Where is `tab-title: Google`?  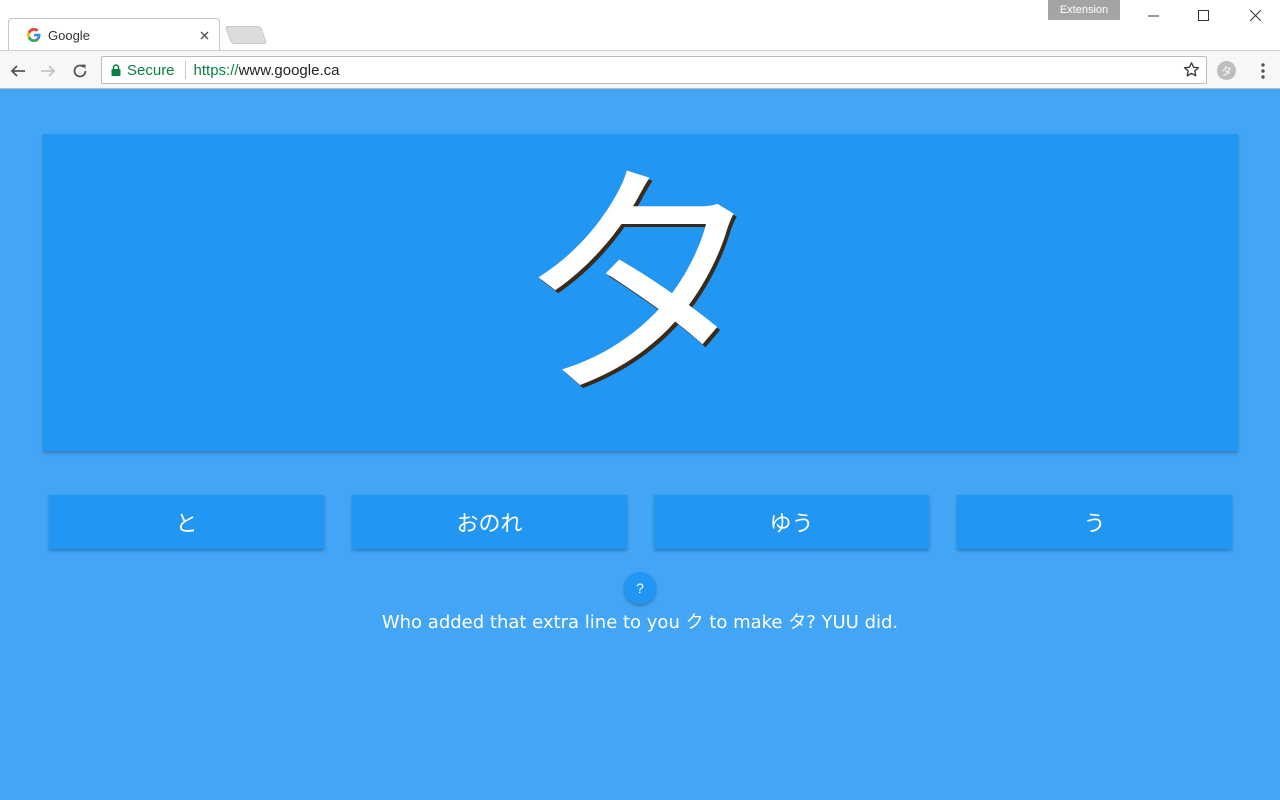
tab-title: Google is located at coordinates (69, 35).